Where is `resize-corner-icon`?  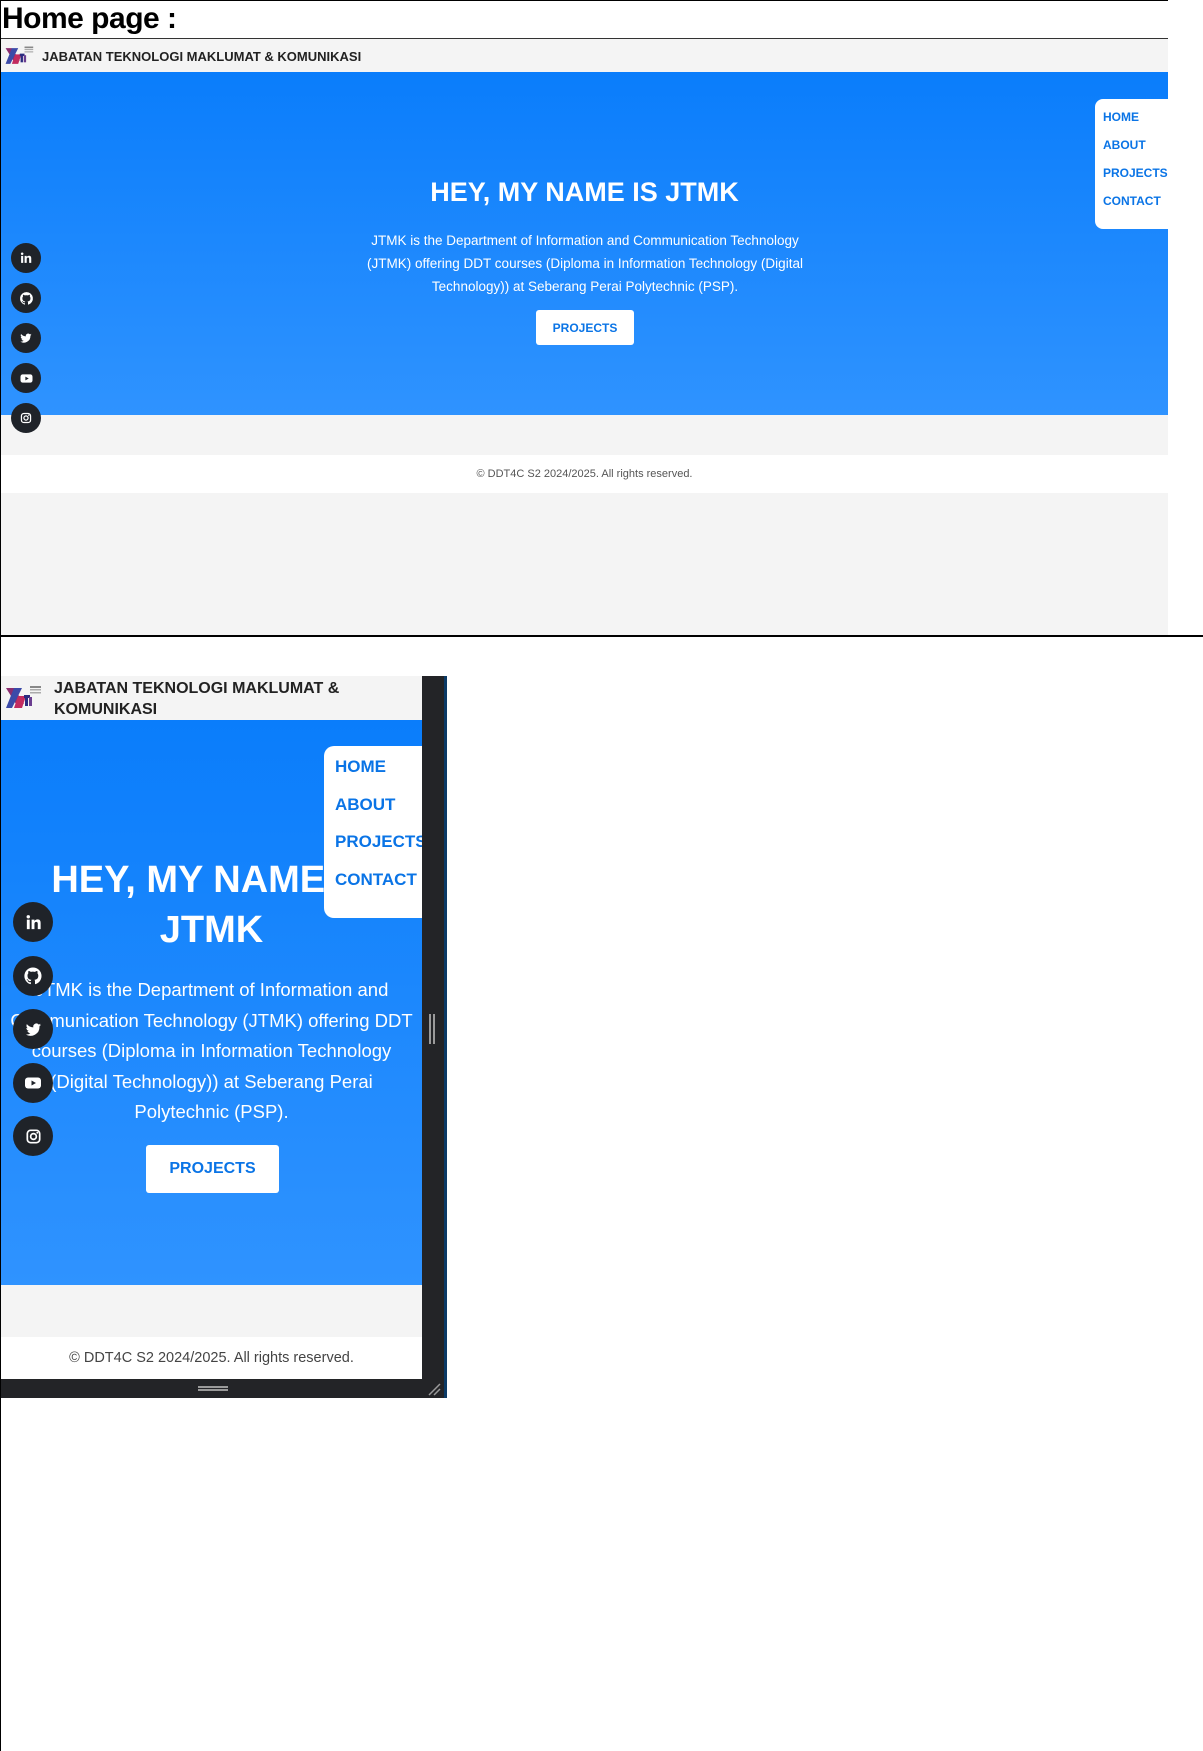
resize-corner-icon is located at coordinates (434, 1389).